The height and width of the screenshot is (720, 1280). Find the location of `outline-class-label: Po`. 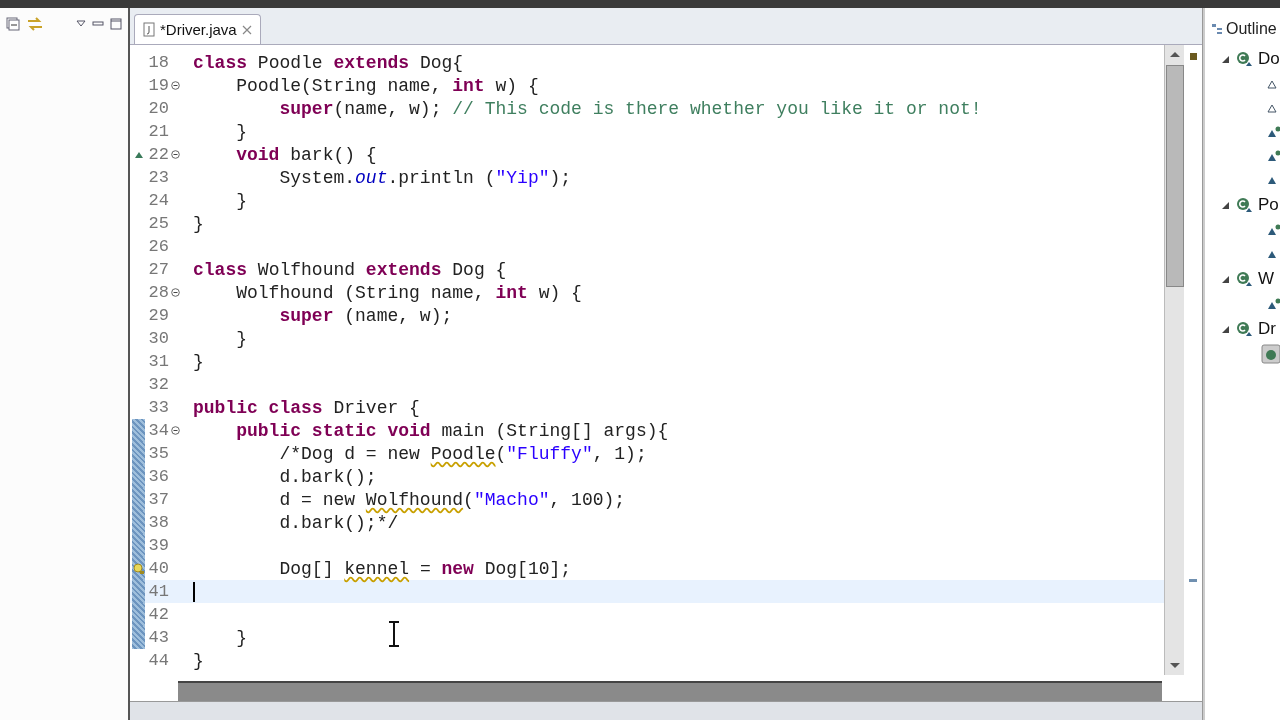

outline-class-label: Po is located at coordinates (1268, 205).